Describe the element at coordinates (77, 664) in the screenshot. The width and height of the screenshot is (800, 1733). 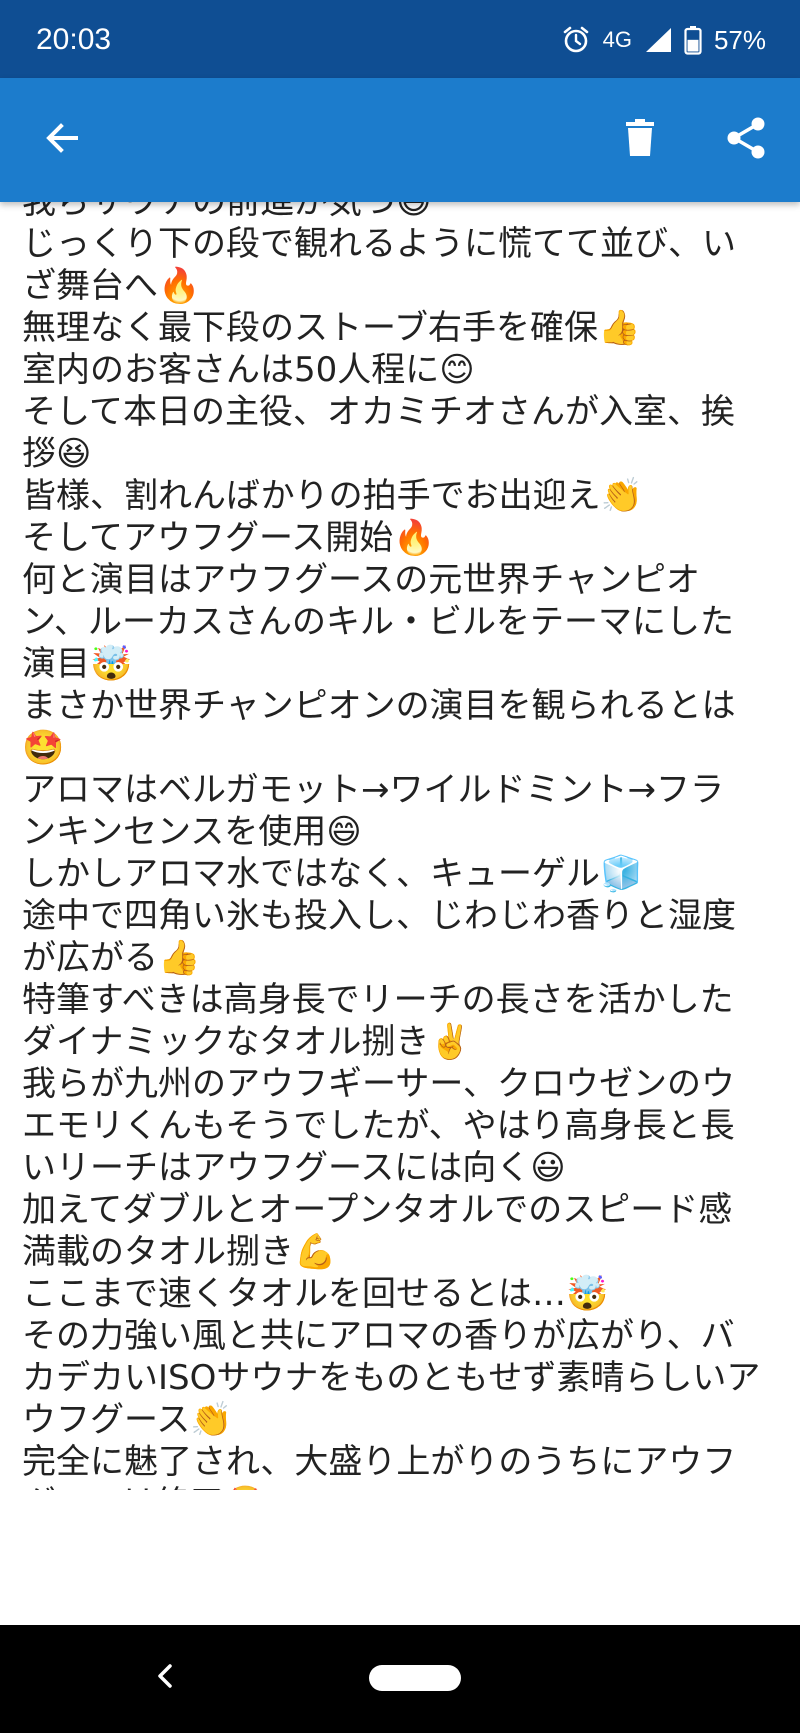
I see `text-line: 演目🤯` at that location.